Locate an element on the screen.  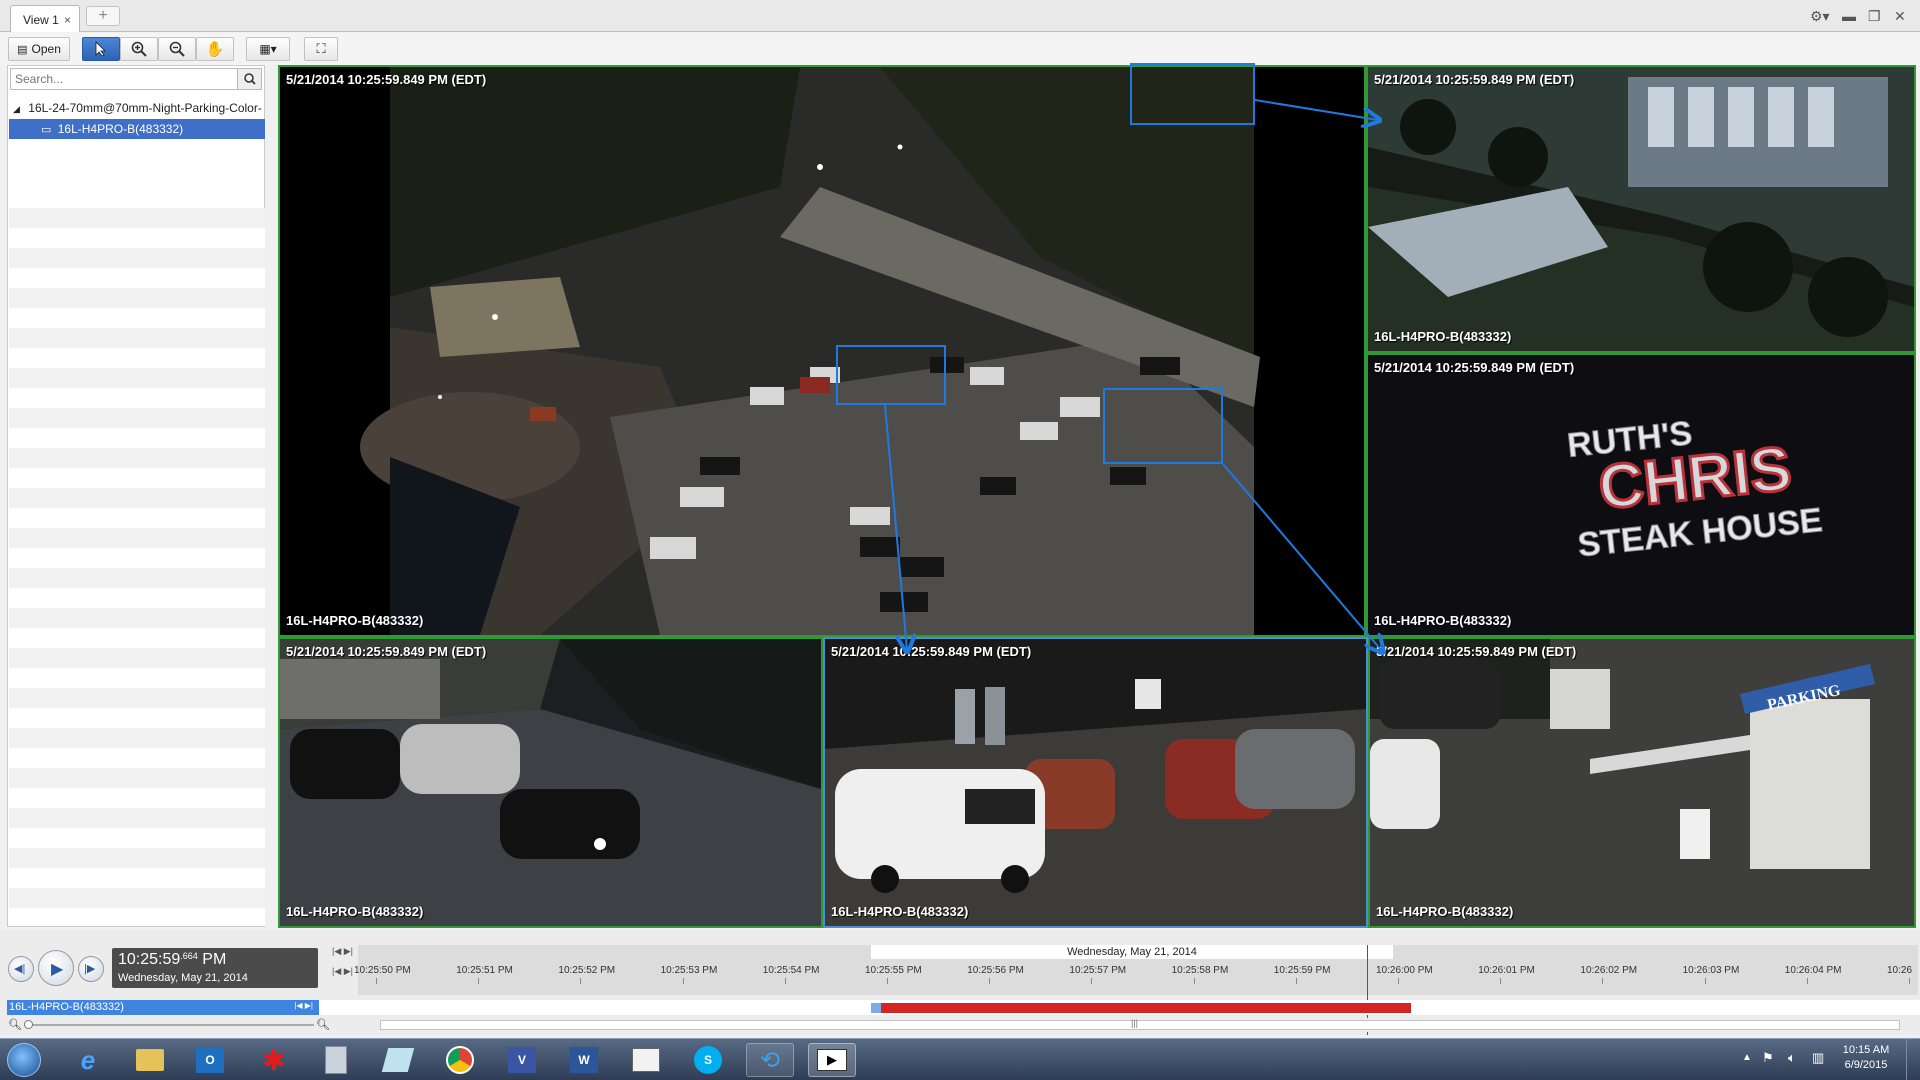
taskbar-word: W is located at coordinates (584, 1060).